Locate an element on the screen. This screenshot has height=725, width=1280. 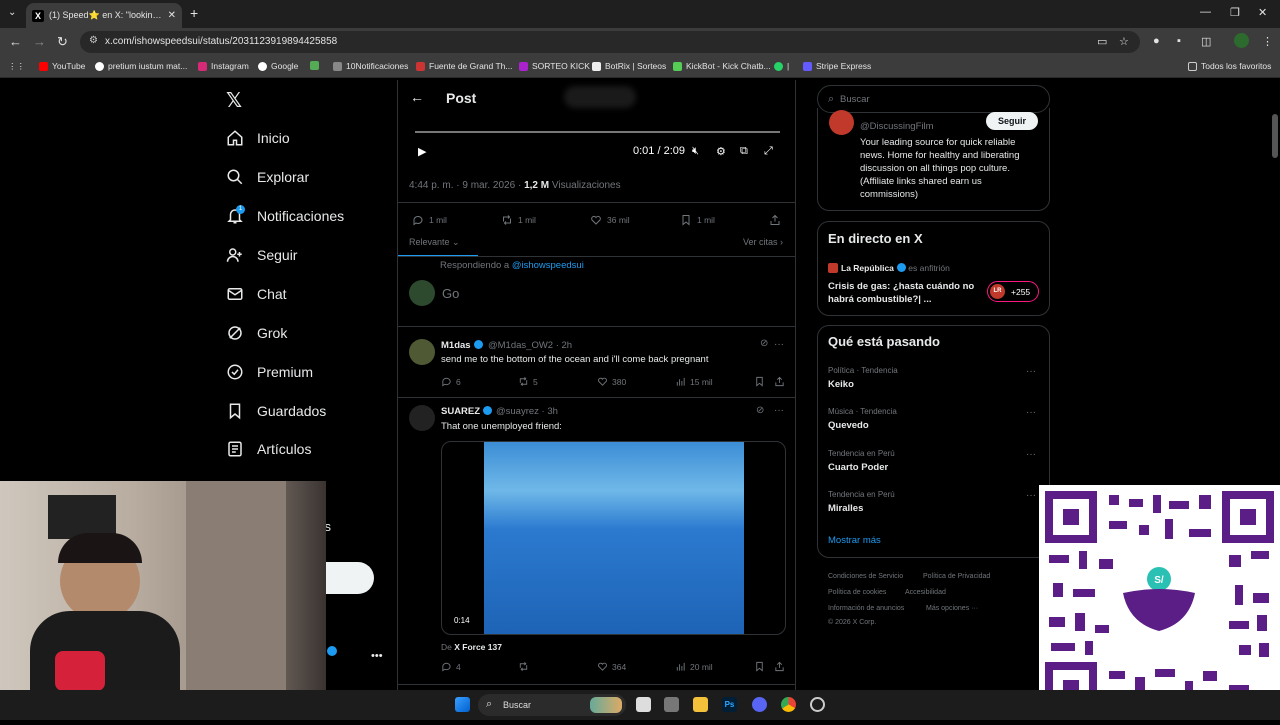
nav-chat: Chat is located at coordinates (256, 294).